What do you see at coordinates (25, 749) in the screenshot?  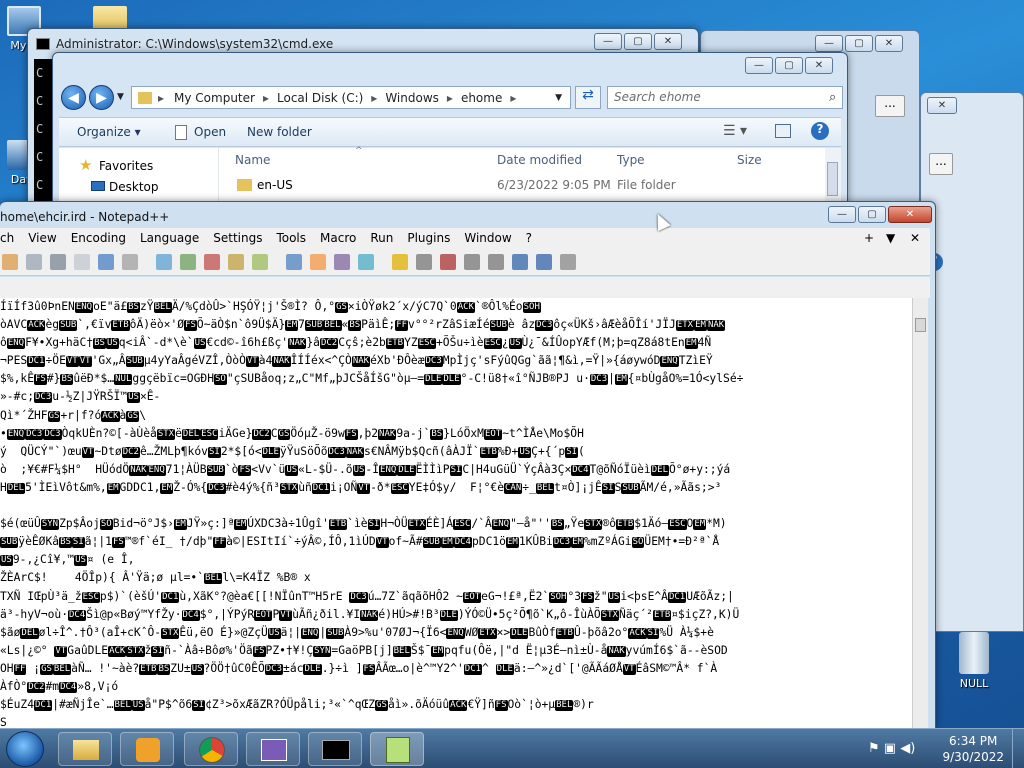 I see `start-button` at bounding box center [25, 749].